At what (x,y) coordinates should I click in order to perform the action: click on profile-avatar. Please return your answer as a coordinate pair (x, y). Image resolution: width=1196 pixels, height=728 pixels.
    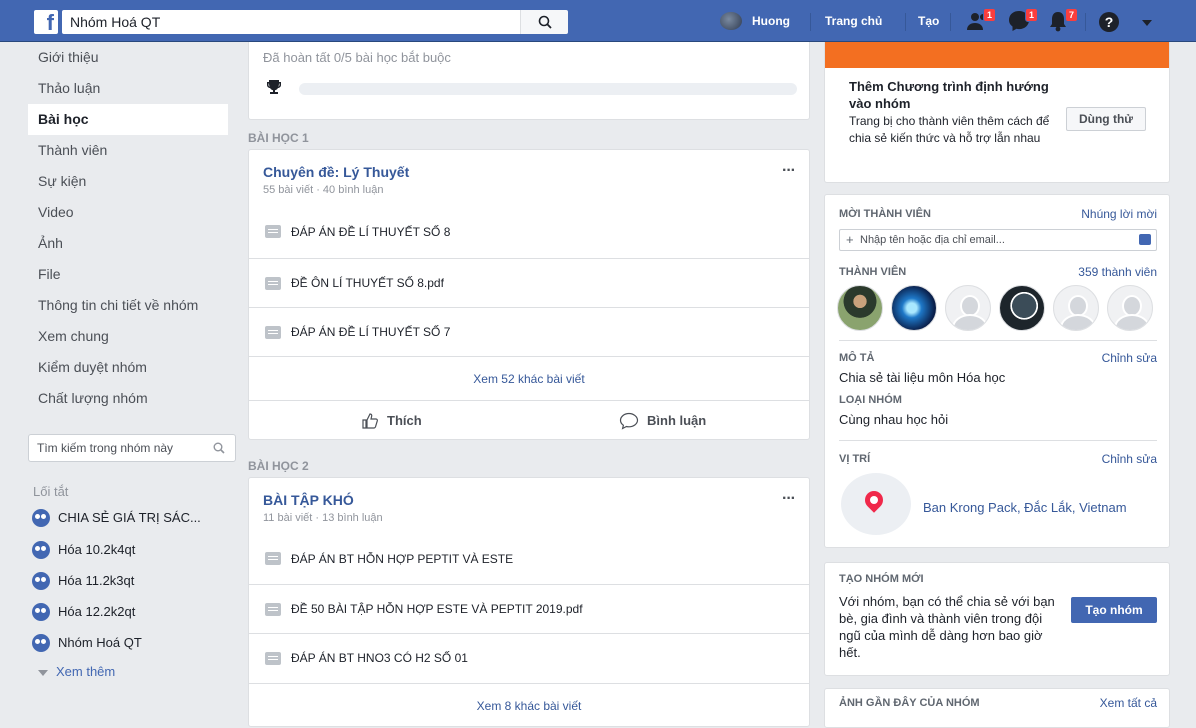
    Looking at the image, I should click on (731, 21).